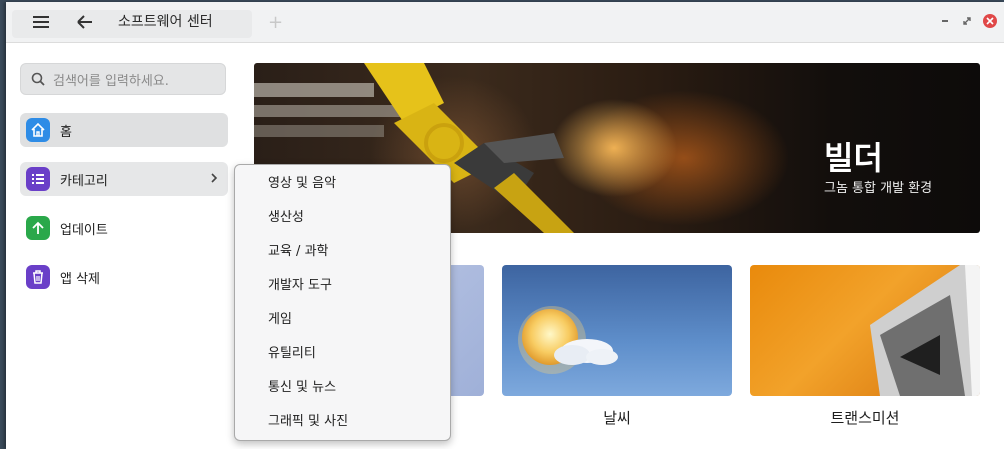 Image resolution: width=1004 pixels, height=449 pixels. I want to click on trash-icon, so click(38, 277).